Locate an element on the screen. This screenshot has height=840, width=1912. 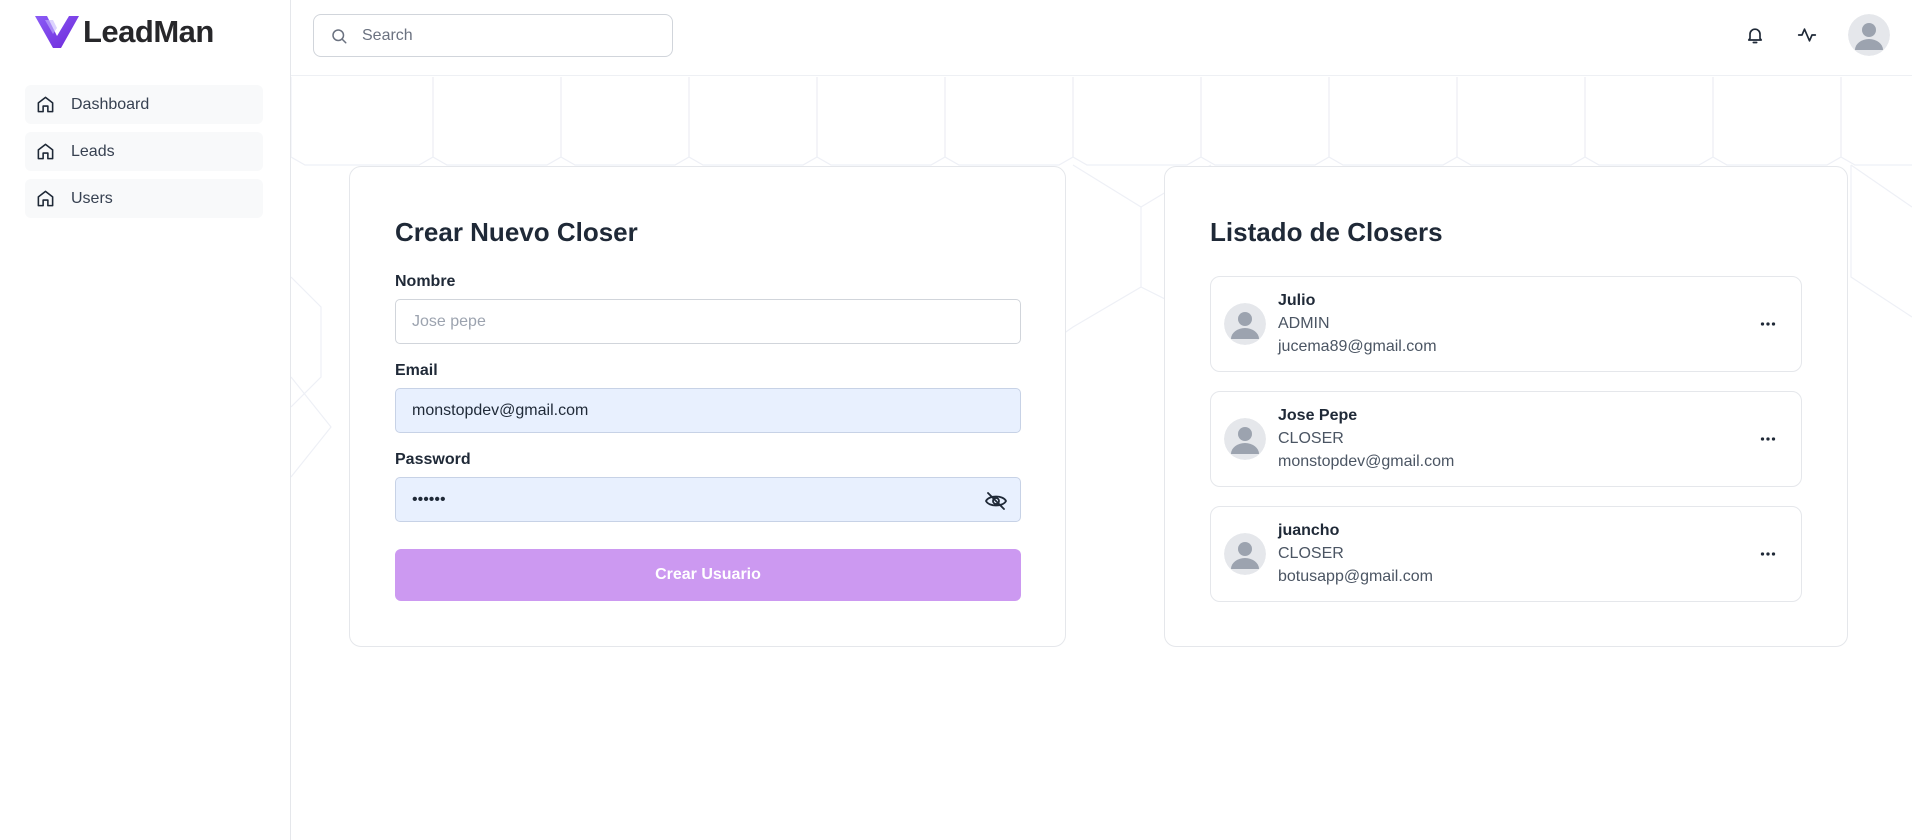
brand-name: LeadMan is located at coordinates (148, 31).